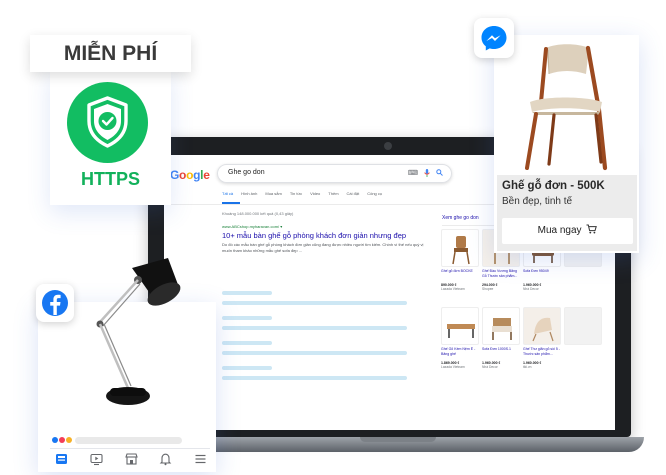 The width and height of the screenshot is (666, 475). Describe the element at coordinates (388, 146) in the screenshot. I see `laptop-camera` at that location.